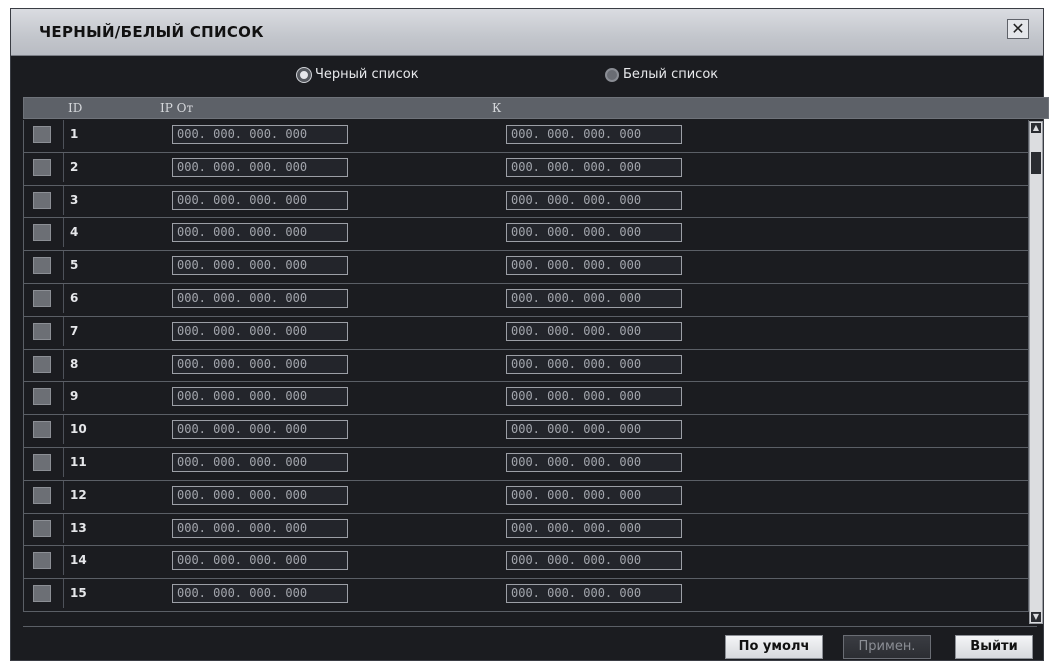 The height and width of the screenshot is (665, 1052). I want to click on table-row: 13 000. 000. 000. 000 000. 000. 000. 000, so click(526, 530).